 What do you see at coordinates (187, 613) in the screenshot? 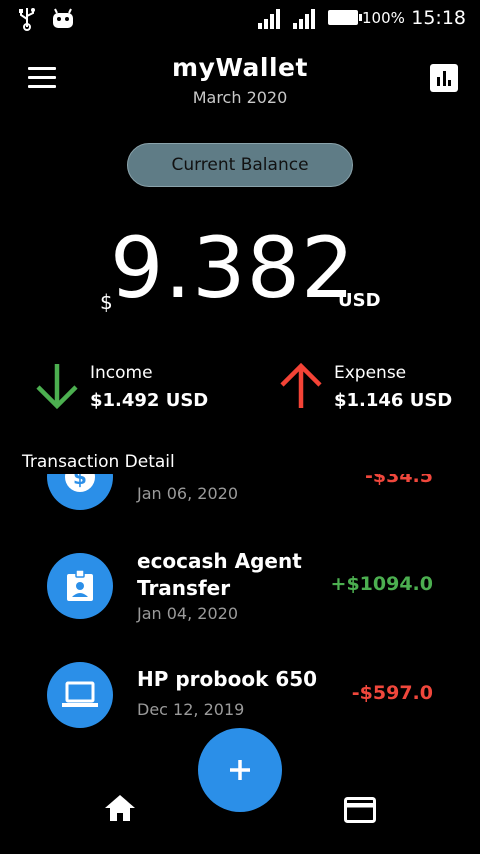
I see `transaction-date: Jan 04, 2020` at bounding box center [187, 613].